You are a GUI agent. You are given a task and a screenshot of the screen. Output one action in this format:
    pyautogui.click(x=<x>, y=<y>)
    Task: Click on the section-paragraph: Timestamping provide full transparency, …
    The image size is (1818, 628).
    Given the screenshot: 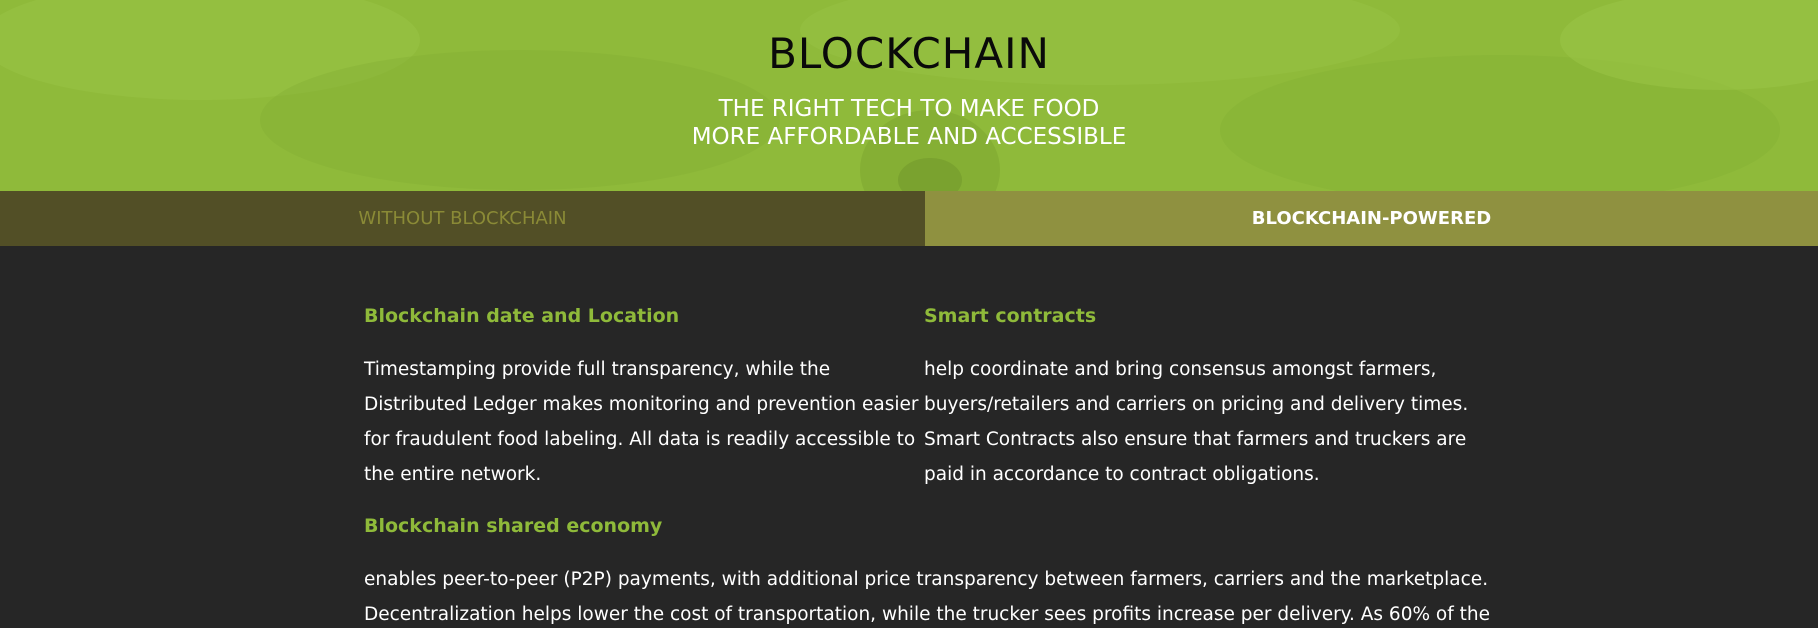 What is the action you would take?
    pyautogui.click(x=641, y=422)
    